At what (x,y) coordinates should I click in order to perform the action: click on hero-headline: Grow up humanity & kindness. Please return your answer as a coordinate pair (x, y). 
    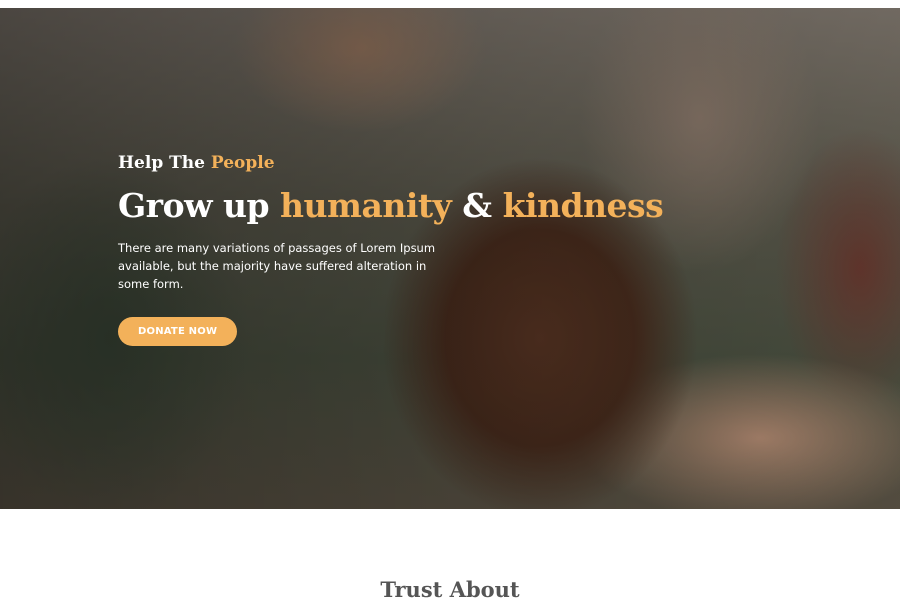
    Looking at the image, I should click on (391, 205).